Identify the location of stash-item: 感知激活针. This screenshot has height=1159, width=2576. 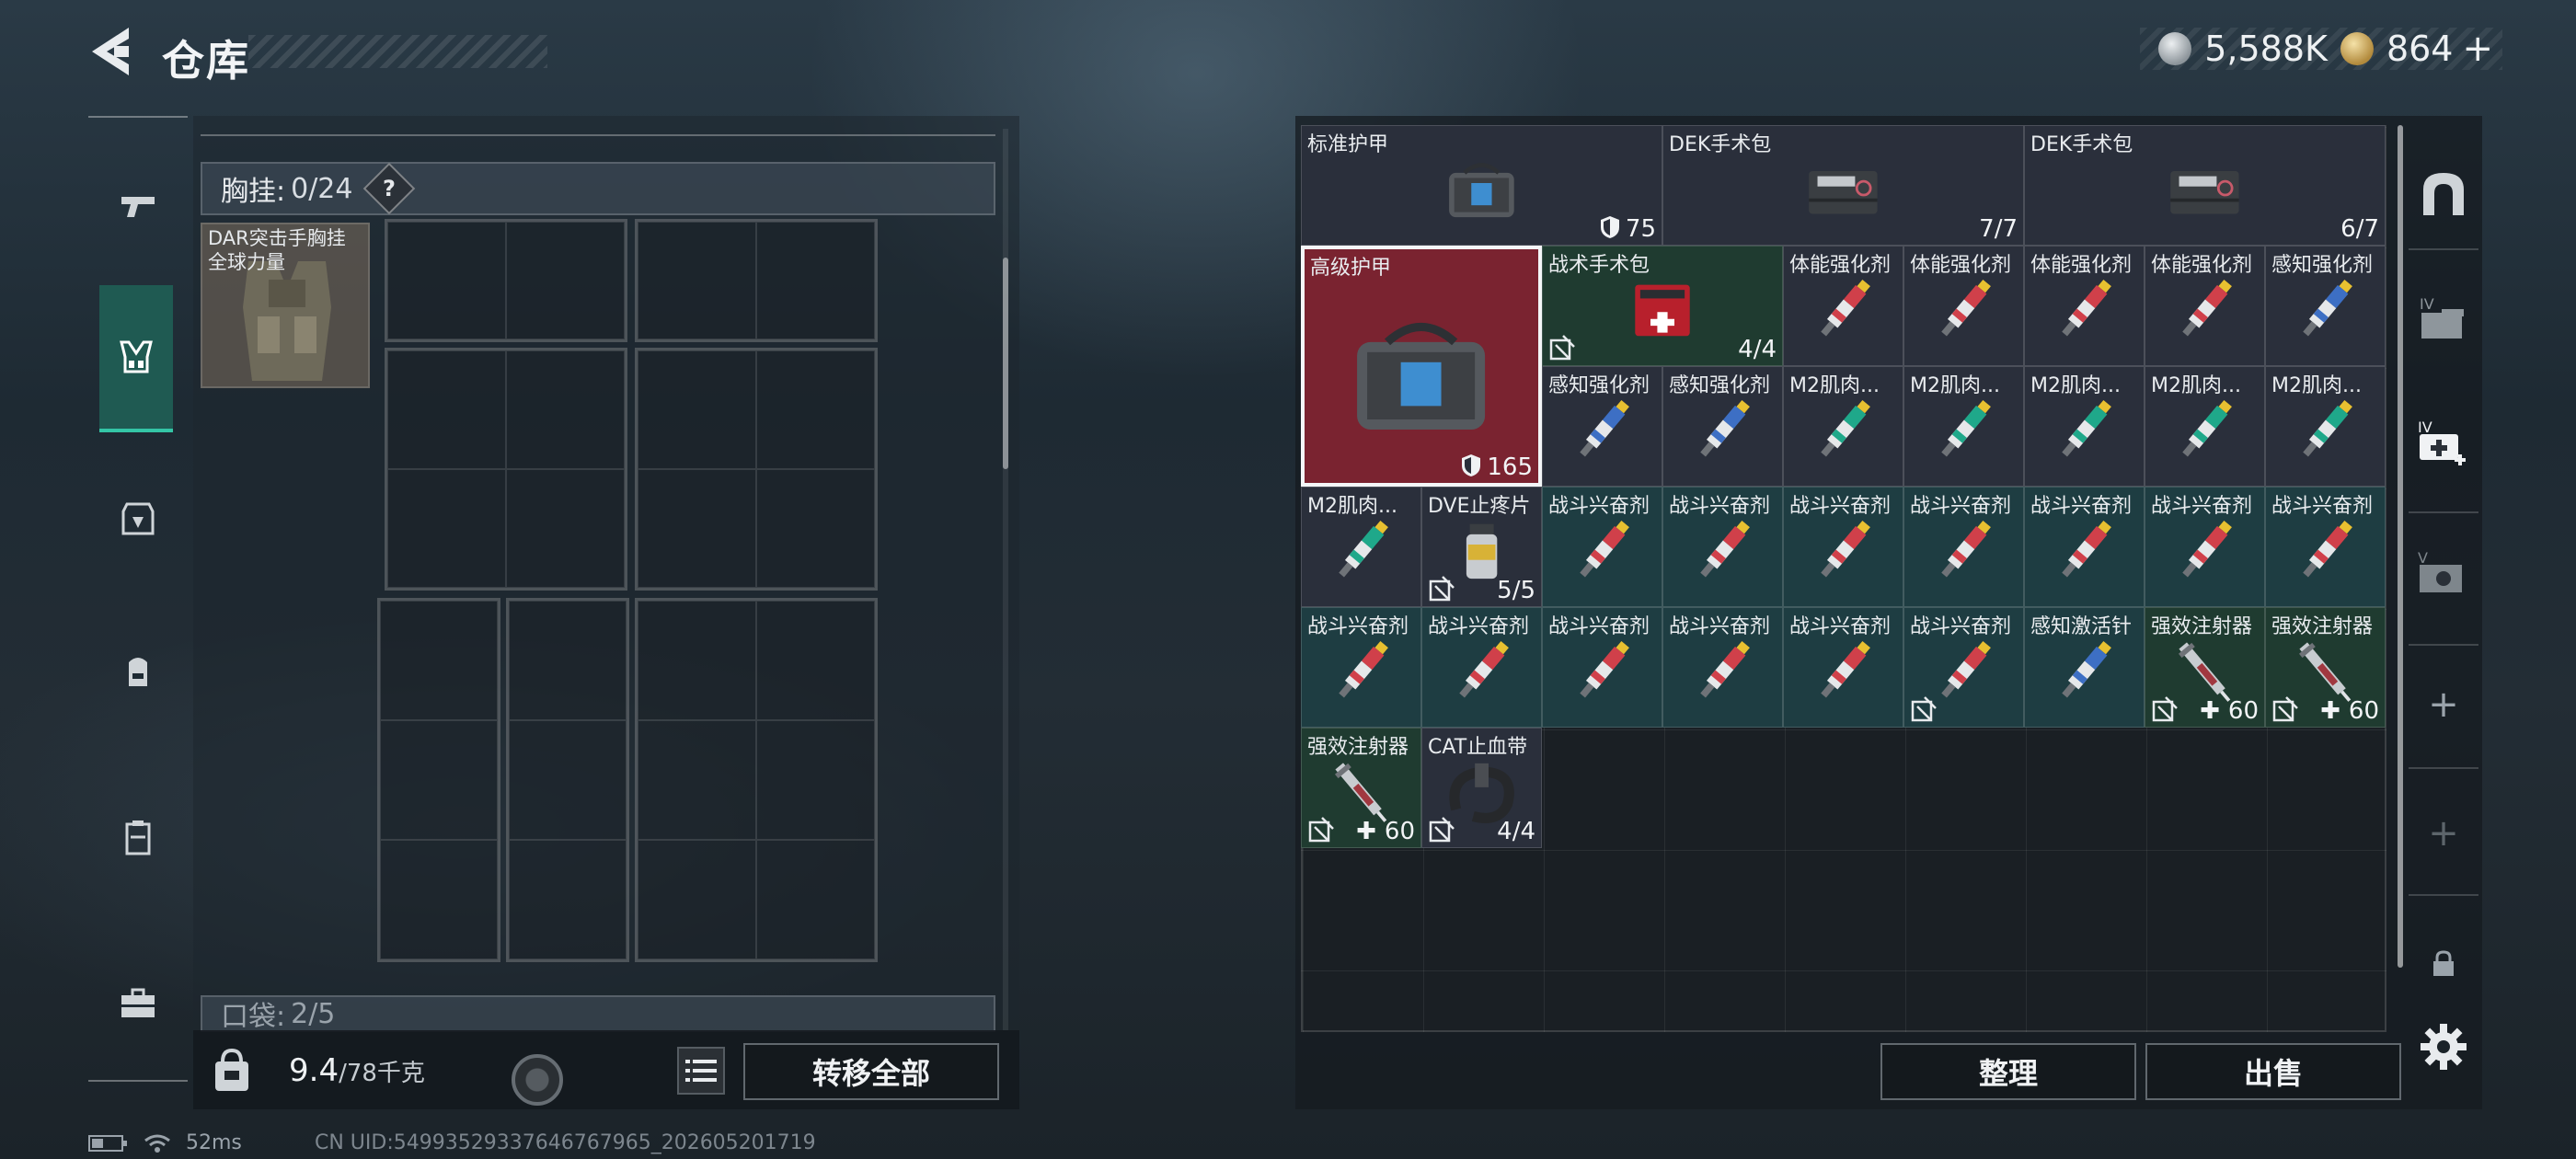
(2084, 667).